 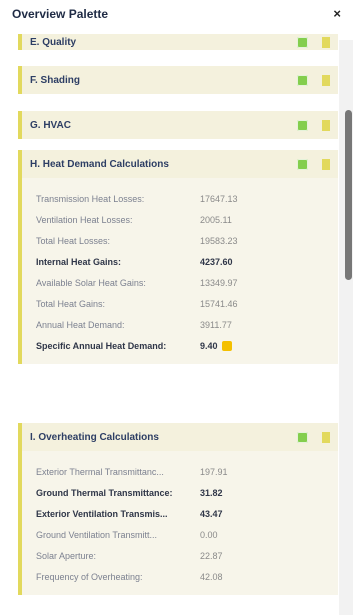 What do you see at coordinates (348, 195) in the screenshot?
I see `scroll-thumb` at bounding box center [348, 195].